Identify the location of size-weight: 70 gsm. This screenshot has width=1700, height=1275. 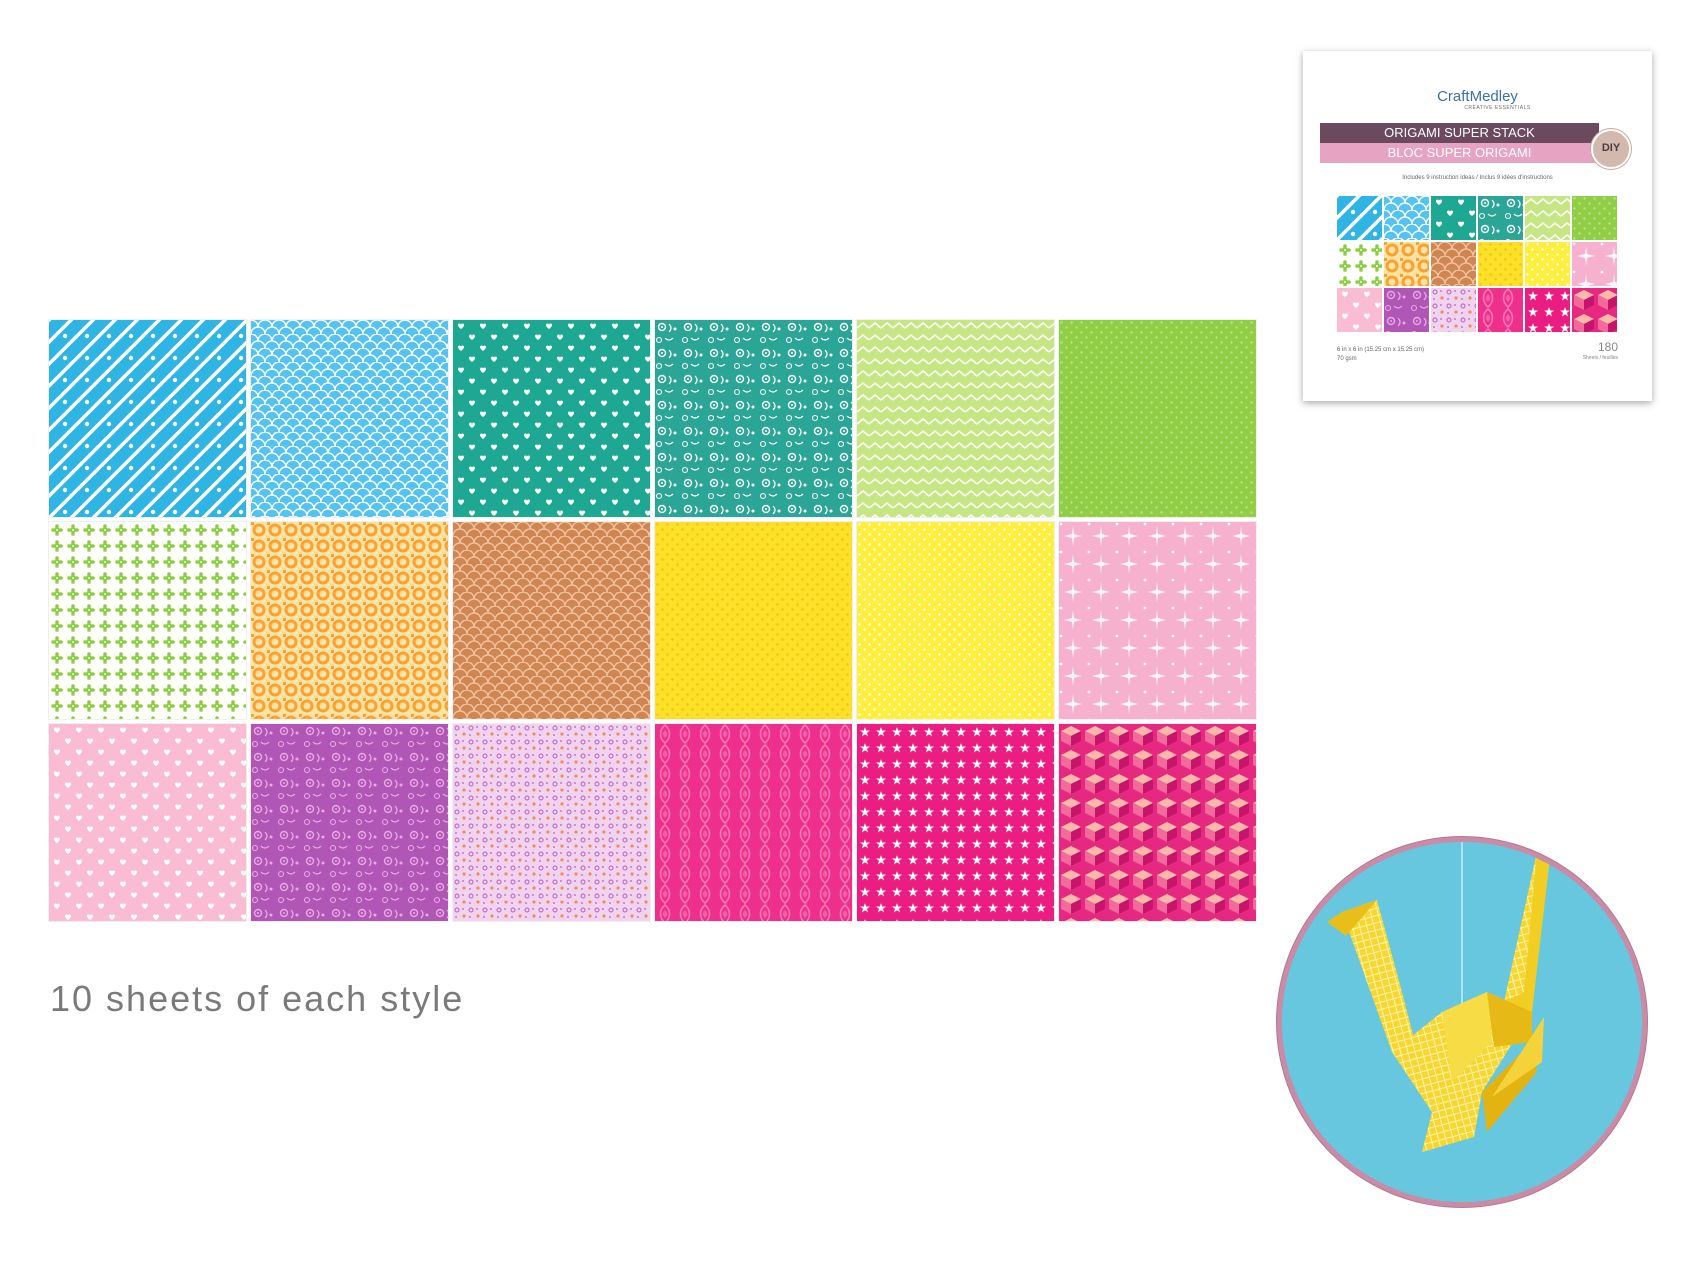
(1347, 359).